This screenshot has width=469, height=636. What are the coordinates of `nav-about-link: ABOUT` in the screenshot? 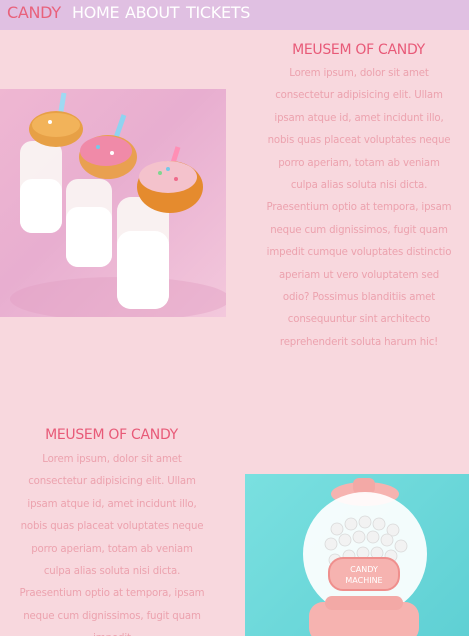 It's located at (152, 13).